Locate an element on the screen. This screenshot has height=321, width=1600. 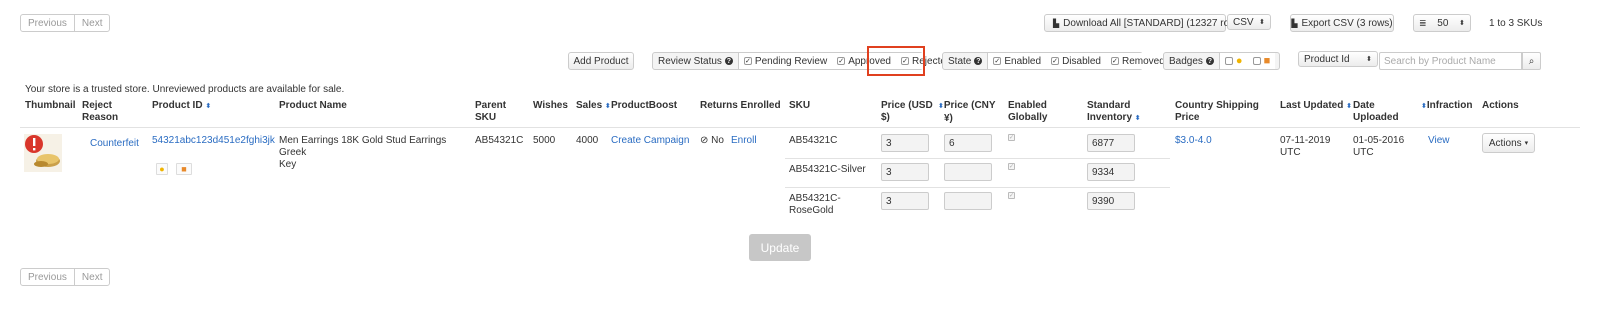
reject-reason-link: Counterfeit is located at coordinates (114, 144).